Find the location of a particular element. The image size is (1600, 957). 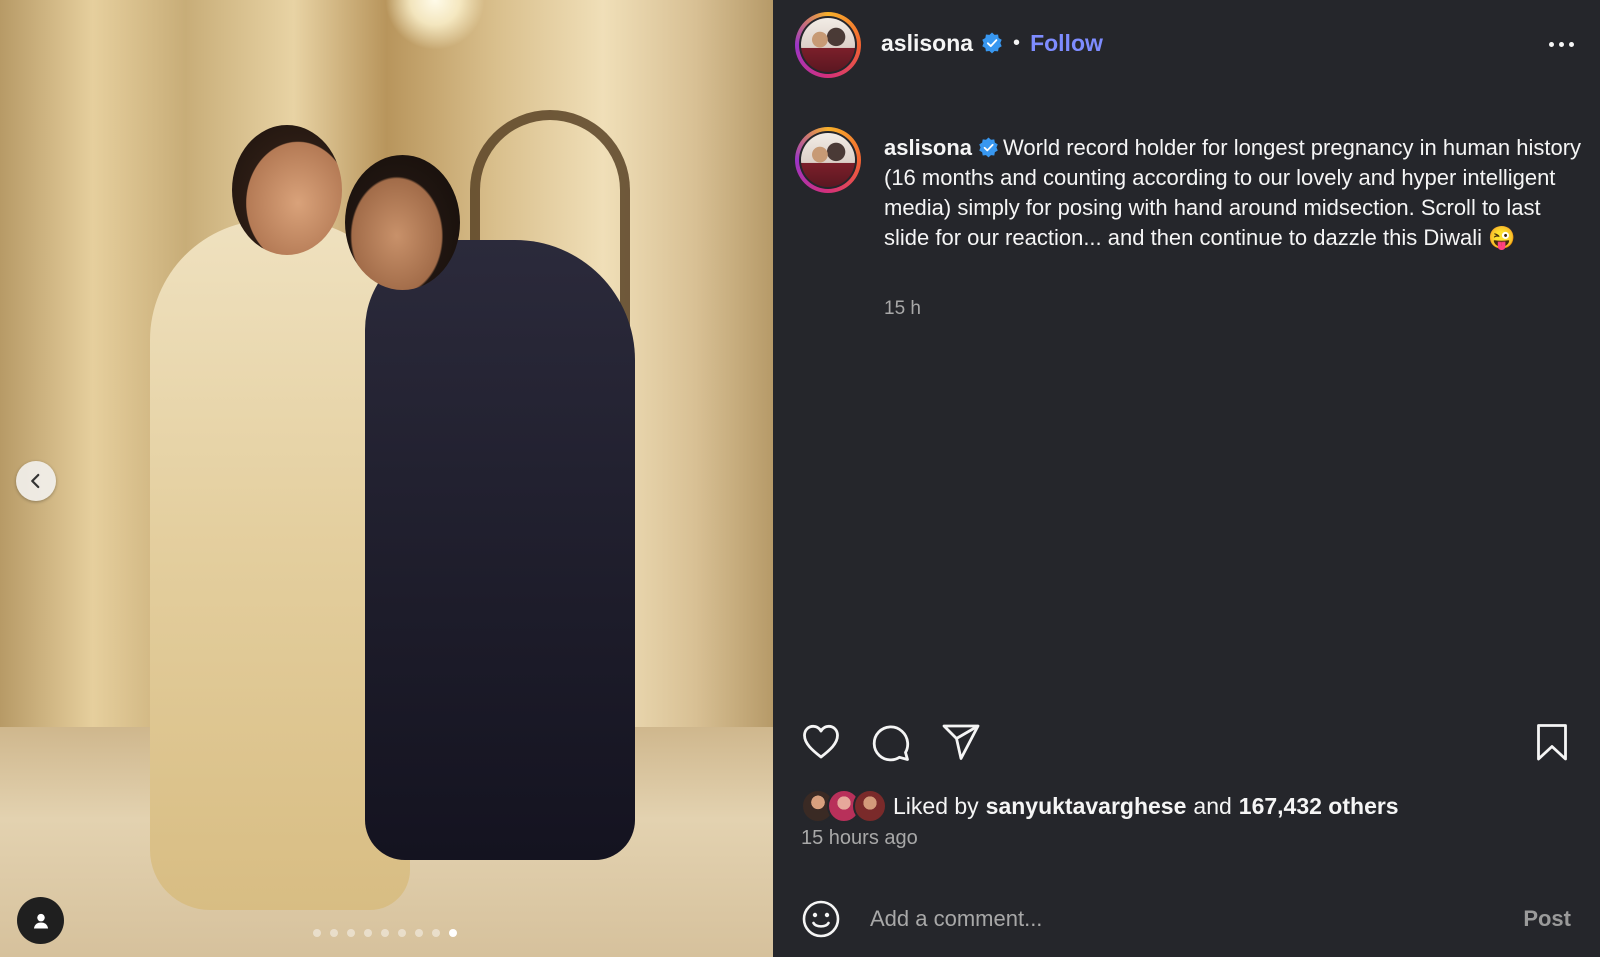

comment-input is located at coordinates (1196, 919).